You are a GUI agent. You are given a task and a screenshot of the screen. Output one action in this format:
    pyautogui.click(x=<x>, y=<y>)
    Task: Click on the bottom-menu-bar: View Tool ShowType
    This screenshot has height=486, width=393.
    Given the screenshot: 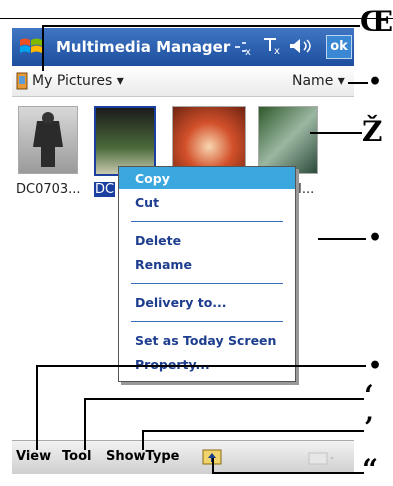 What is the action you would take?
    pyautogui.click(x=183, y=457)
    